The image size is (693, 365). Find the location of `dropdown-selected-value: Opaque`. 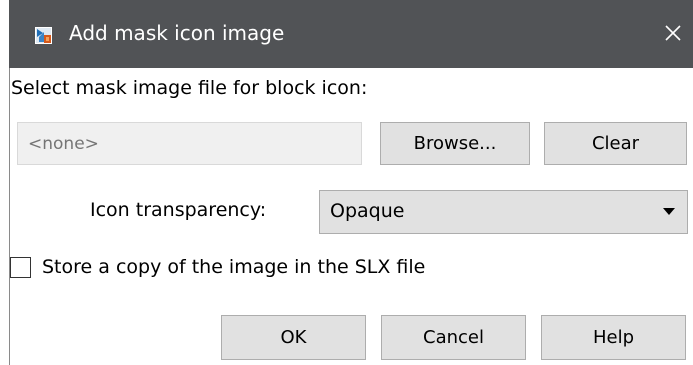

dropdown-selected-value: Opaque is located at coordinates (367, 211).